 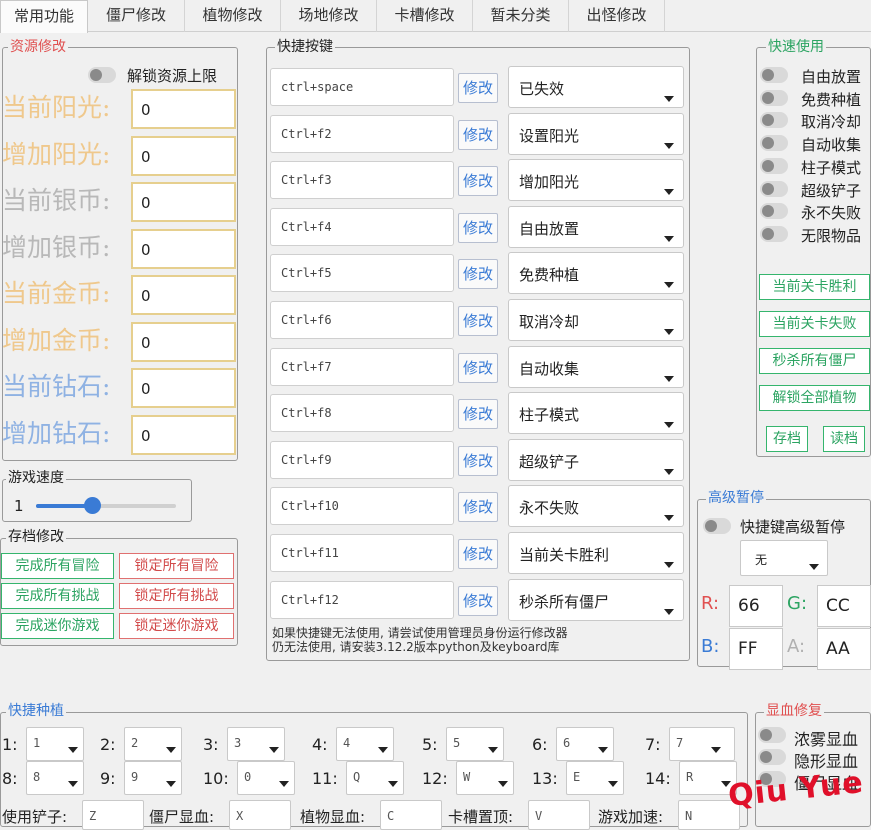 What do you see at coordinates (702, 744) in the screenshot?
I see `planting-slot-combo: 7` at bounding box center [702, 744].